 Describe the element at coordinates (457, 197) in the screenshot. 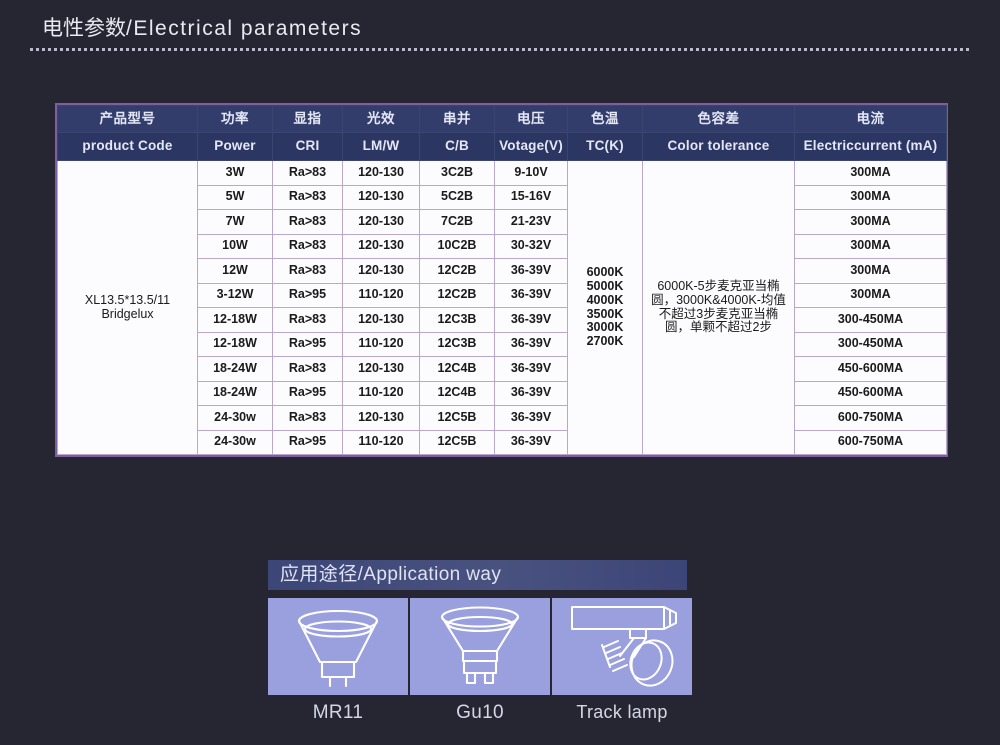

I see `cell-cb: 5C2B` at that location.